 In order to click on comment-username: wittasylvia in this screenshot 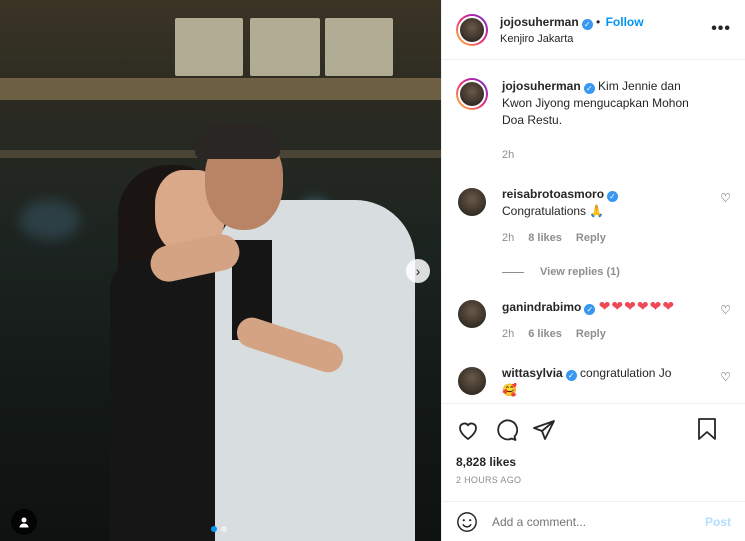, I will do `click(532, 373)`.